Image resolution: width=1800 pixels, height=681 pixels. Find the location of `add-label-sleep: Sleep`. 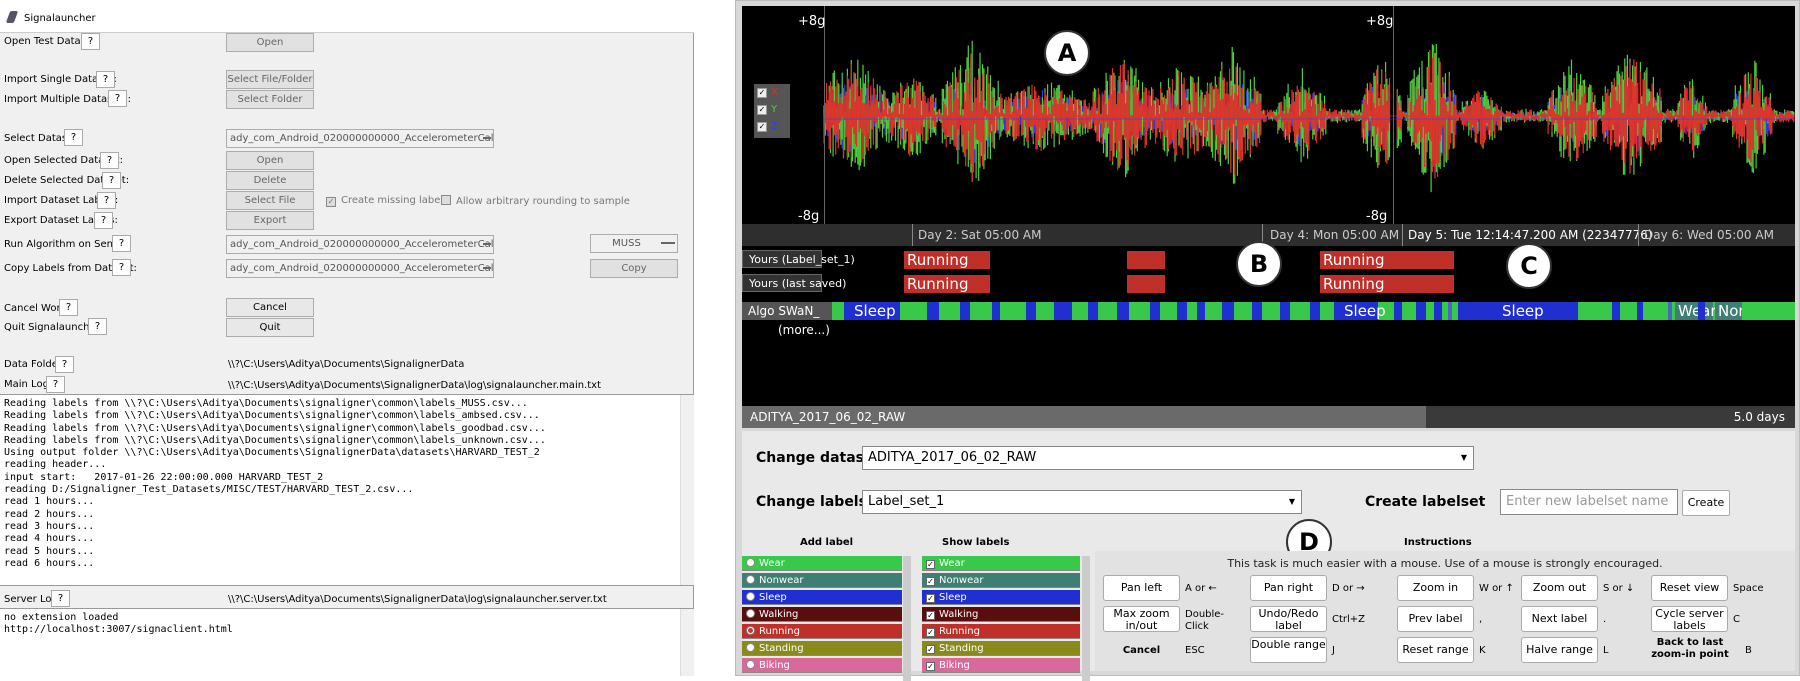

add-label-sleep: Sleep is located at coordinates (822, 597).